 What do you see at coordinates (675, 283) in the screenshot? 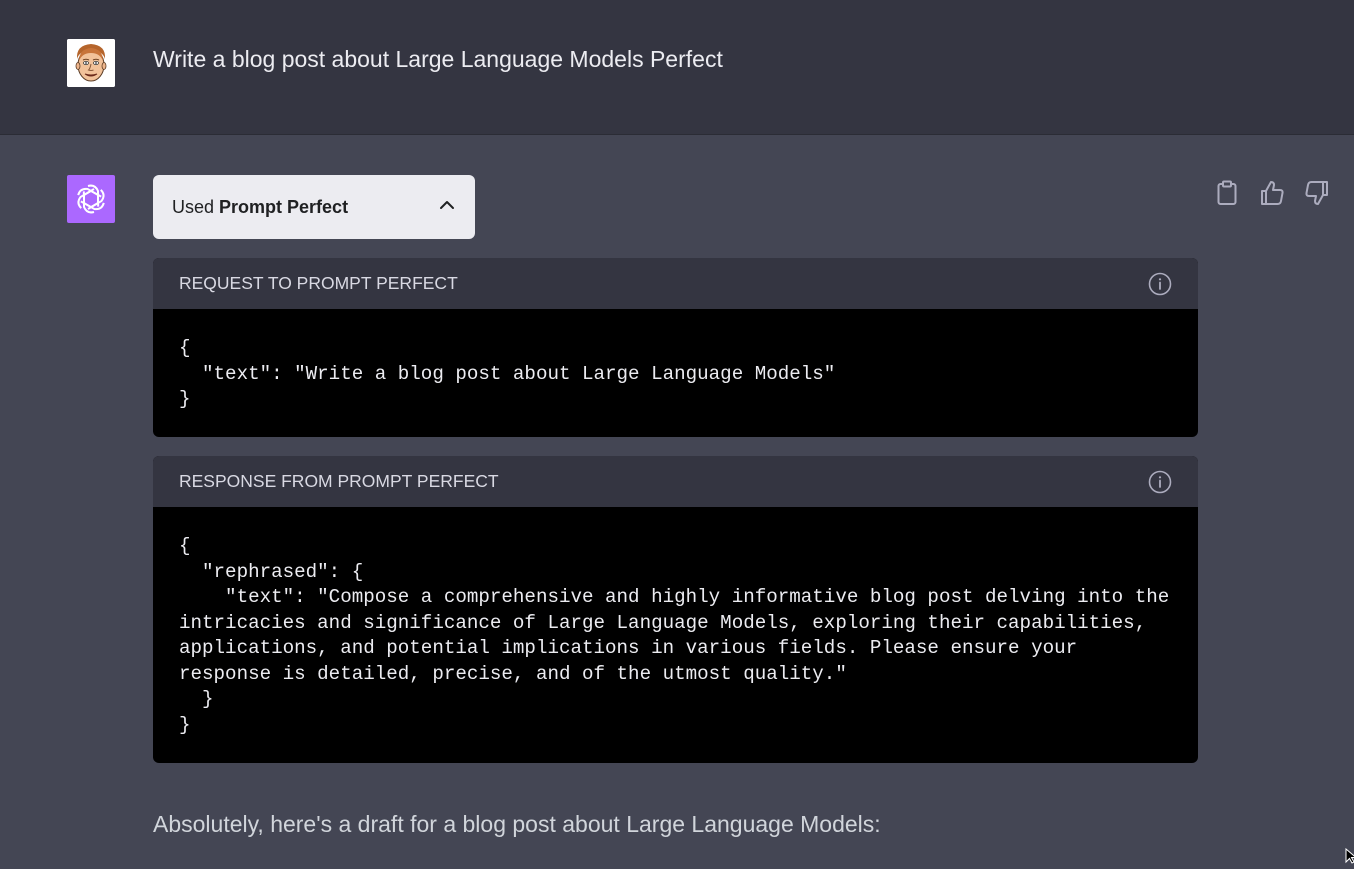
I see `request-panel-header: REQUEST TO PROMPT PERFECT` at bounding box center [675, 283].